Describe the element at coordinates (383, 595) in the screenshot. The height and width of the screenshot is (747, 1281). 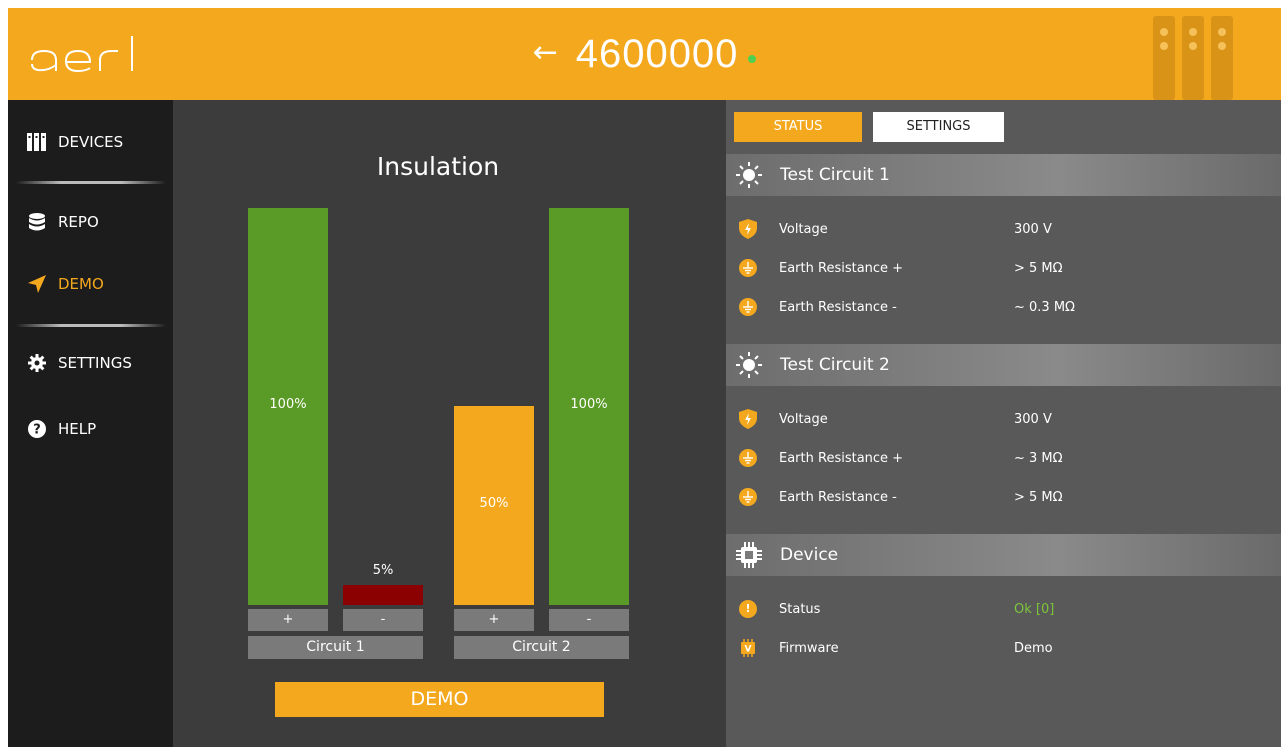
I see `bar-circuit1-minus` at that location.